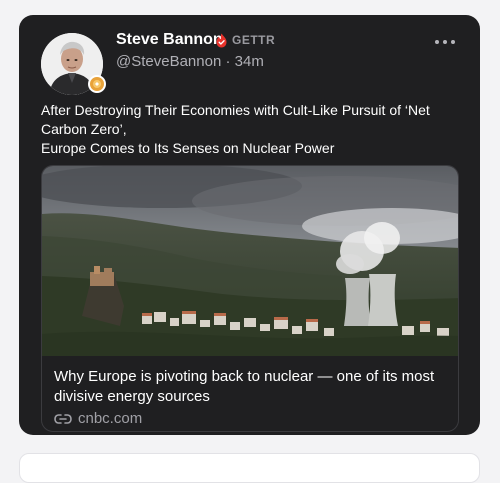 This screenshot has height=483, width=500. What do you see at coordinates (84, 129) in the screenshot?
I see `post-text-line: Carbon Zero’,` at bounding box center [84, 129].